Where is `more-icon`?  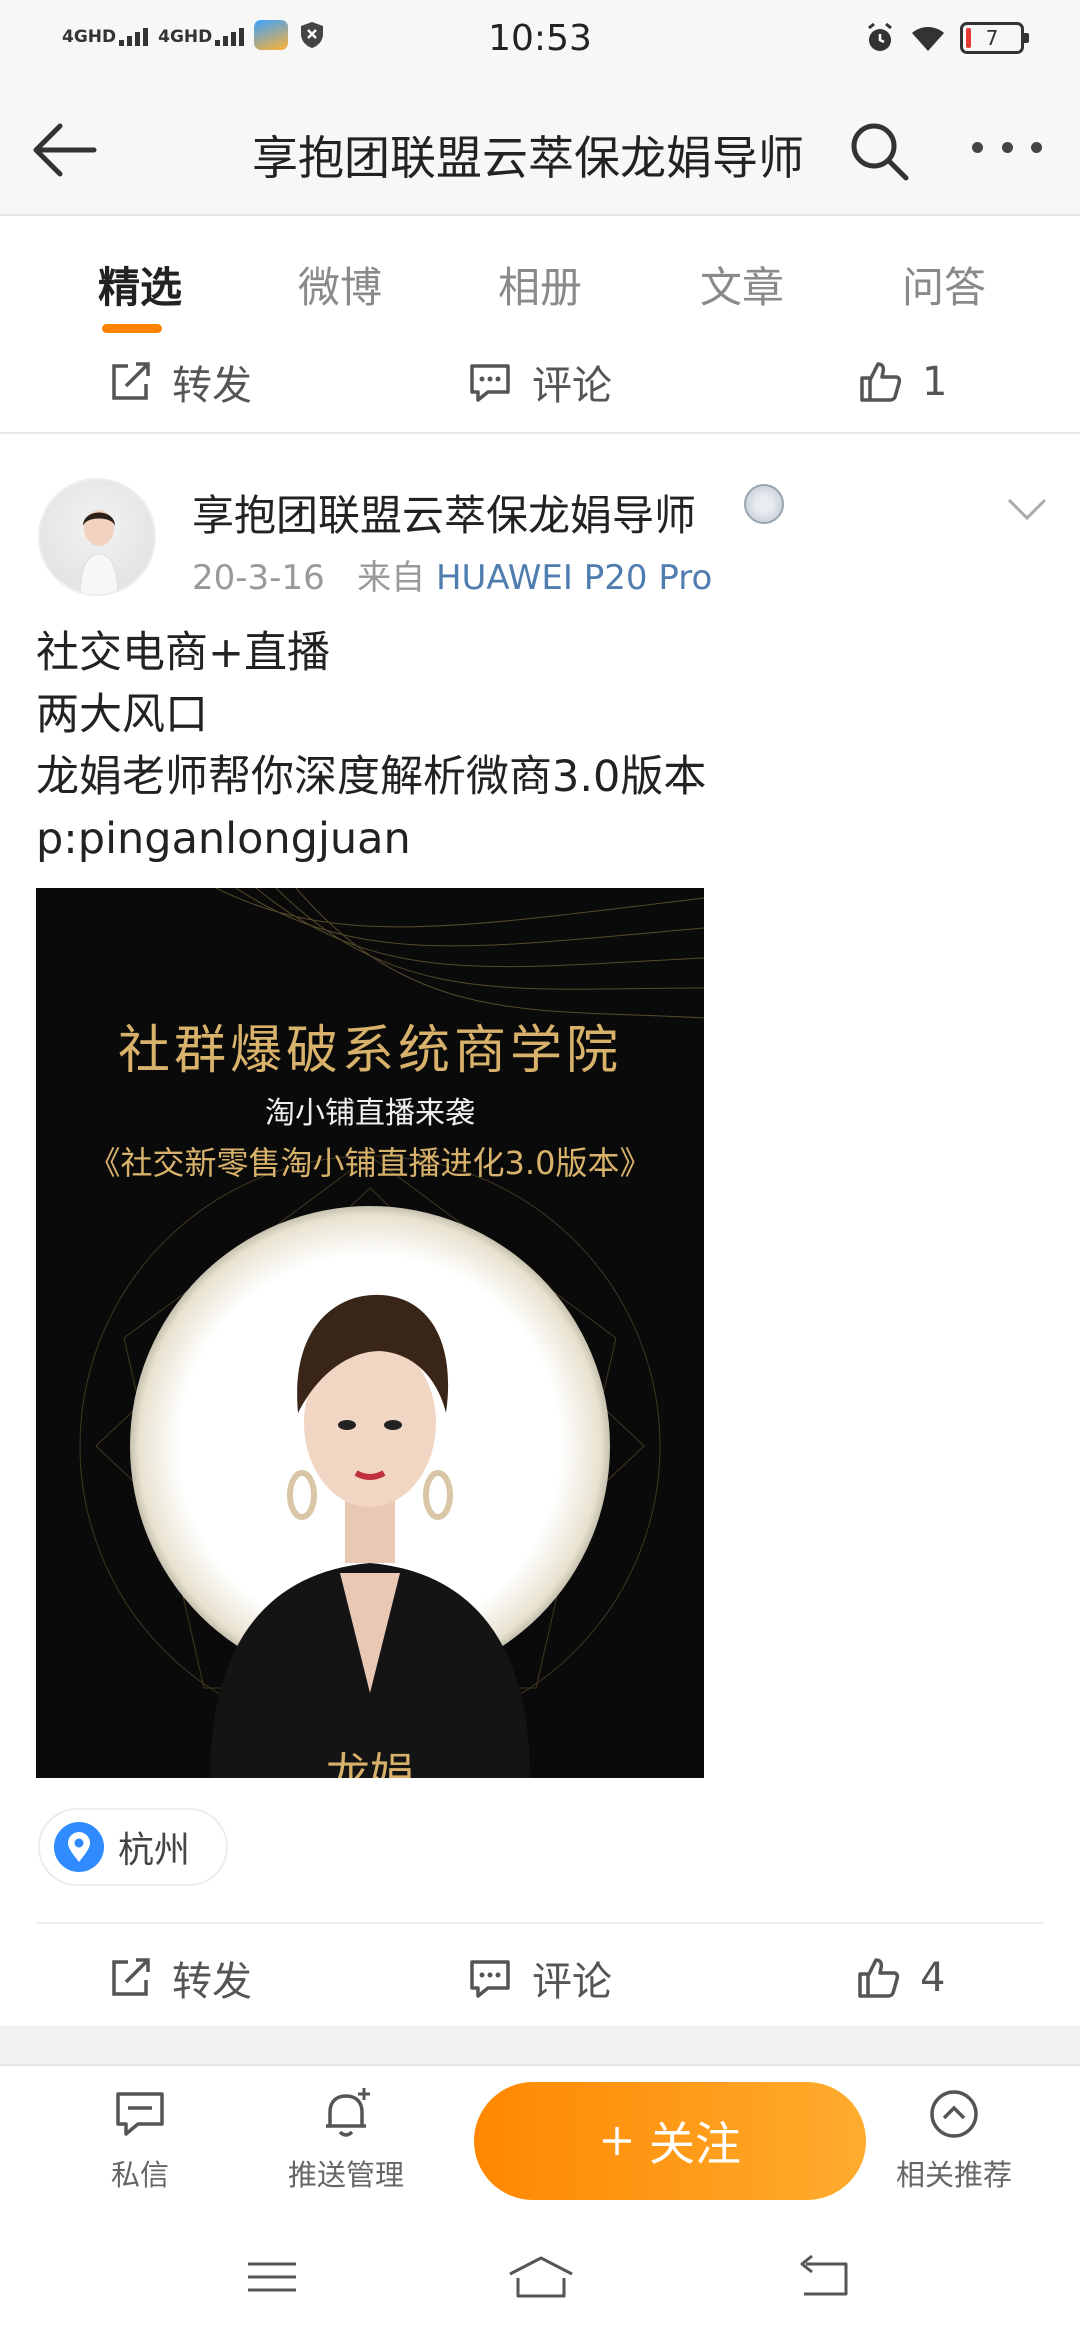
more-icon is located at coordinates (1007, 152).